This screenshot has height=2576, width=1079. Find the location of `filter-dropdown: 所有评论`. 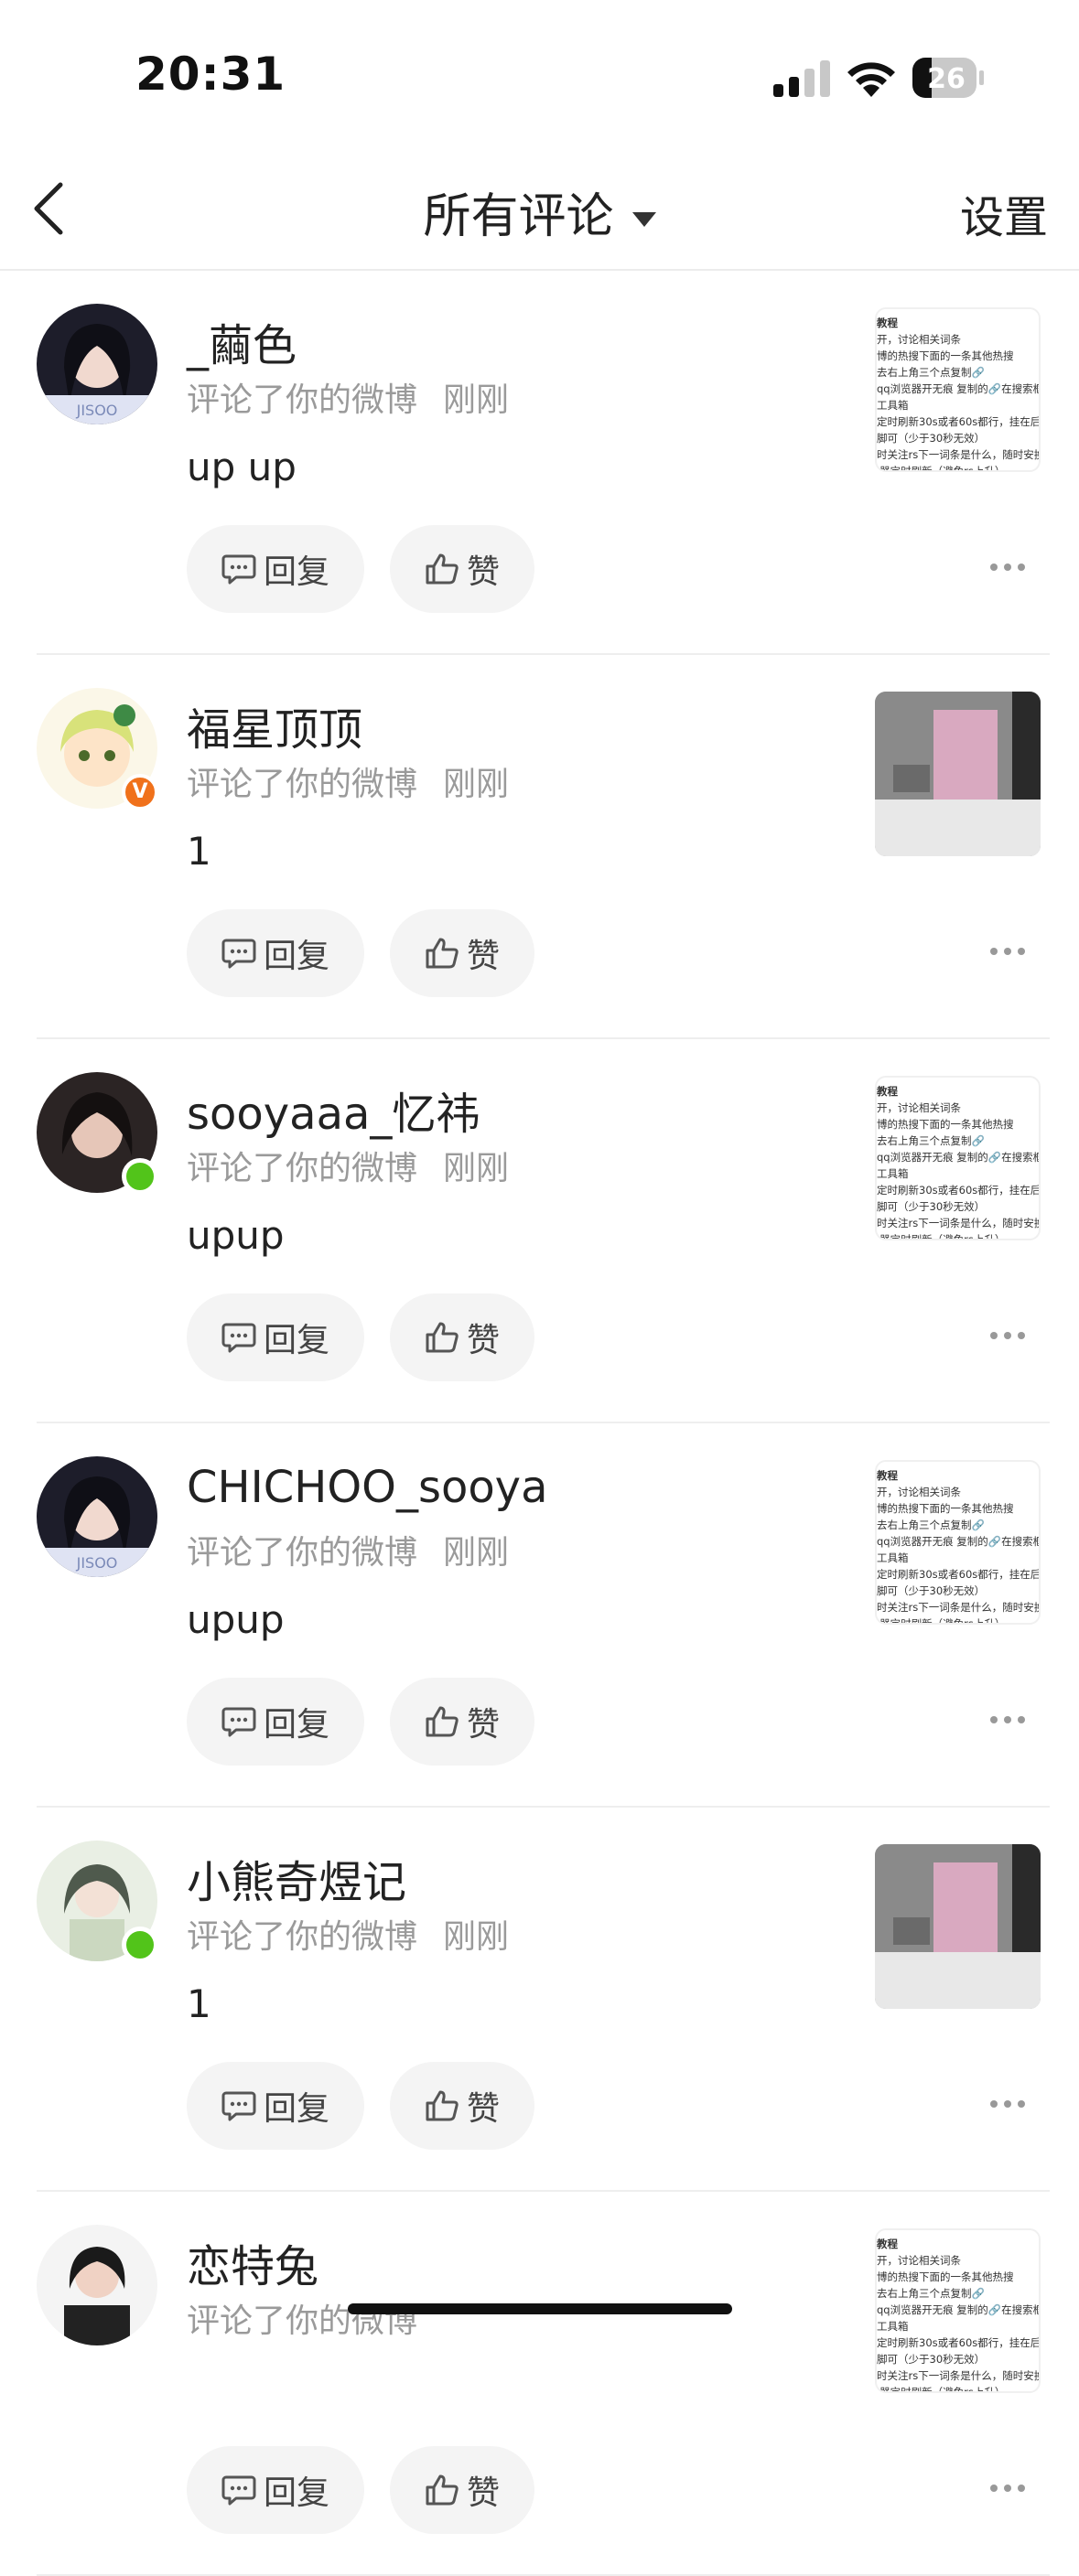

filter-dropdown: 所有评论 is located at coordinates (539, 212).